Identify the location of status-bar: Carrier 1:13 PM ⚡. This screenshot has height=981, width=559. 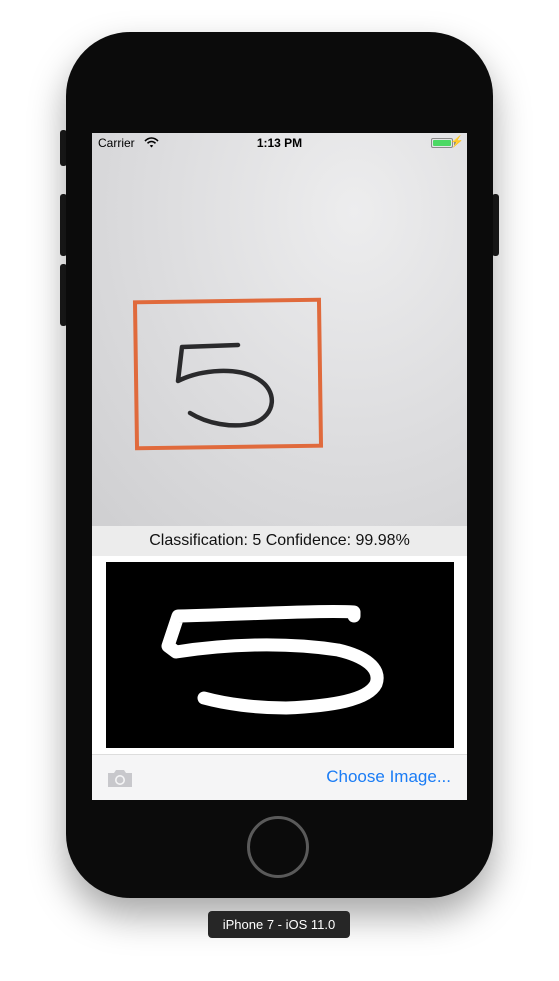
(279, 143).